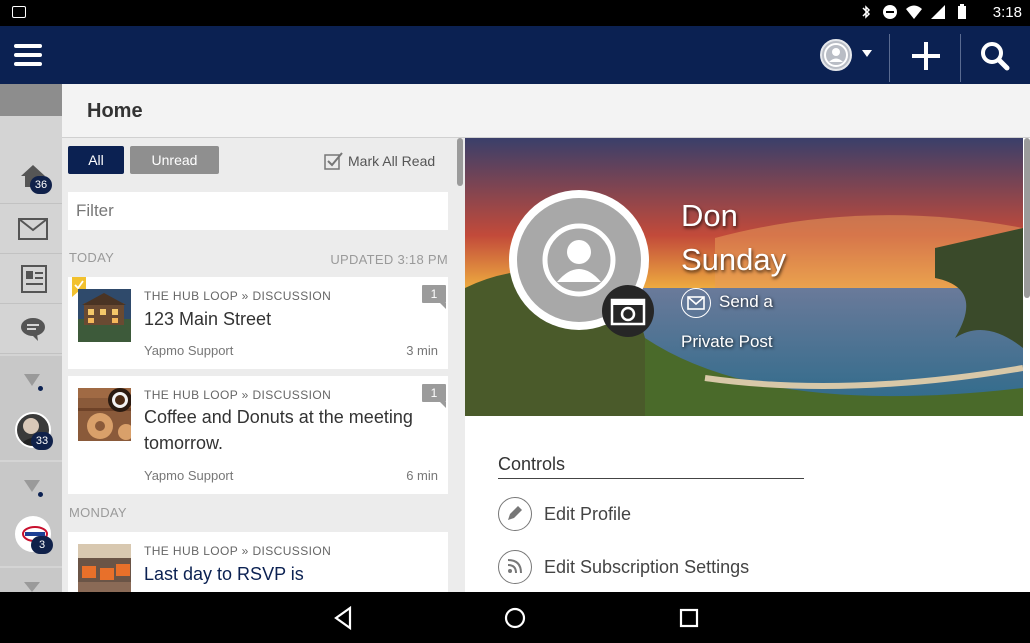 This screenshot has height=643, width=1030. Describe the element at coordinates (515, 567) in the screenshot. I see `rss-icon` at that location.